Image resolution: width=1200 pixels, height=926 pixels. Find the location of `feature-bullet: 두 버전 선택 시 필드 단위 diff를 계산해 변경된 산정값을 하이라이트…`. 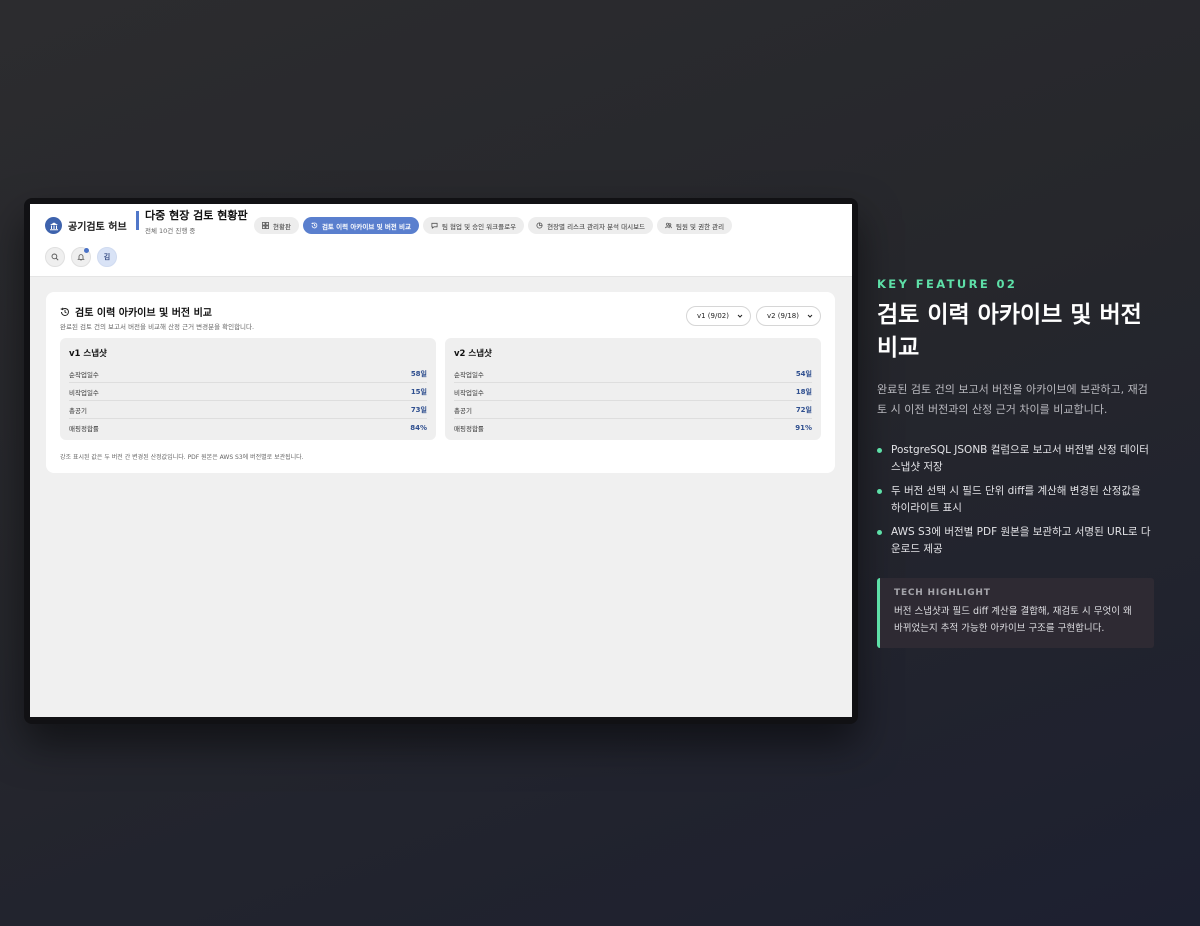

feature-bullet: 두 버전 선택 시 필드 단위 diff를 계산해 변경된 산정값을 하이라이트… is located at coordinates (1014, 500).